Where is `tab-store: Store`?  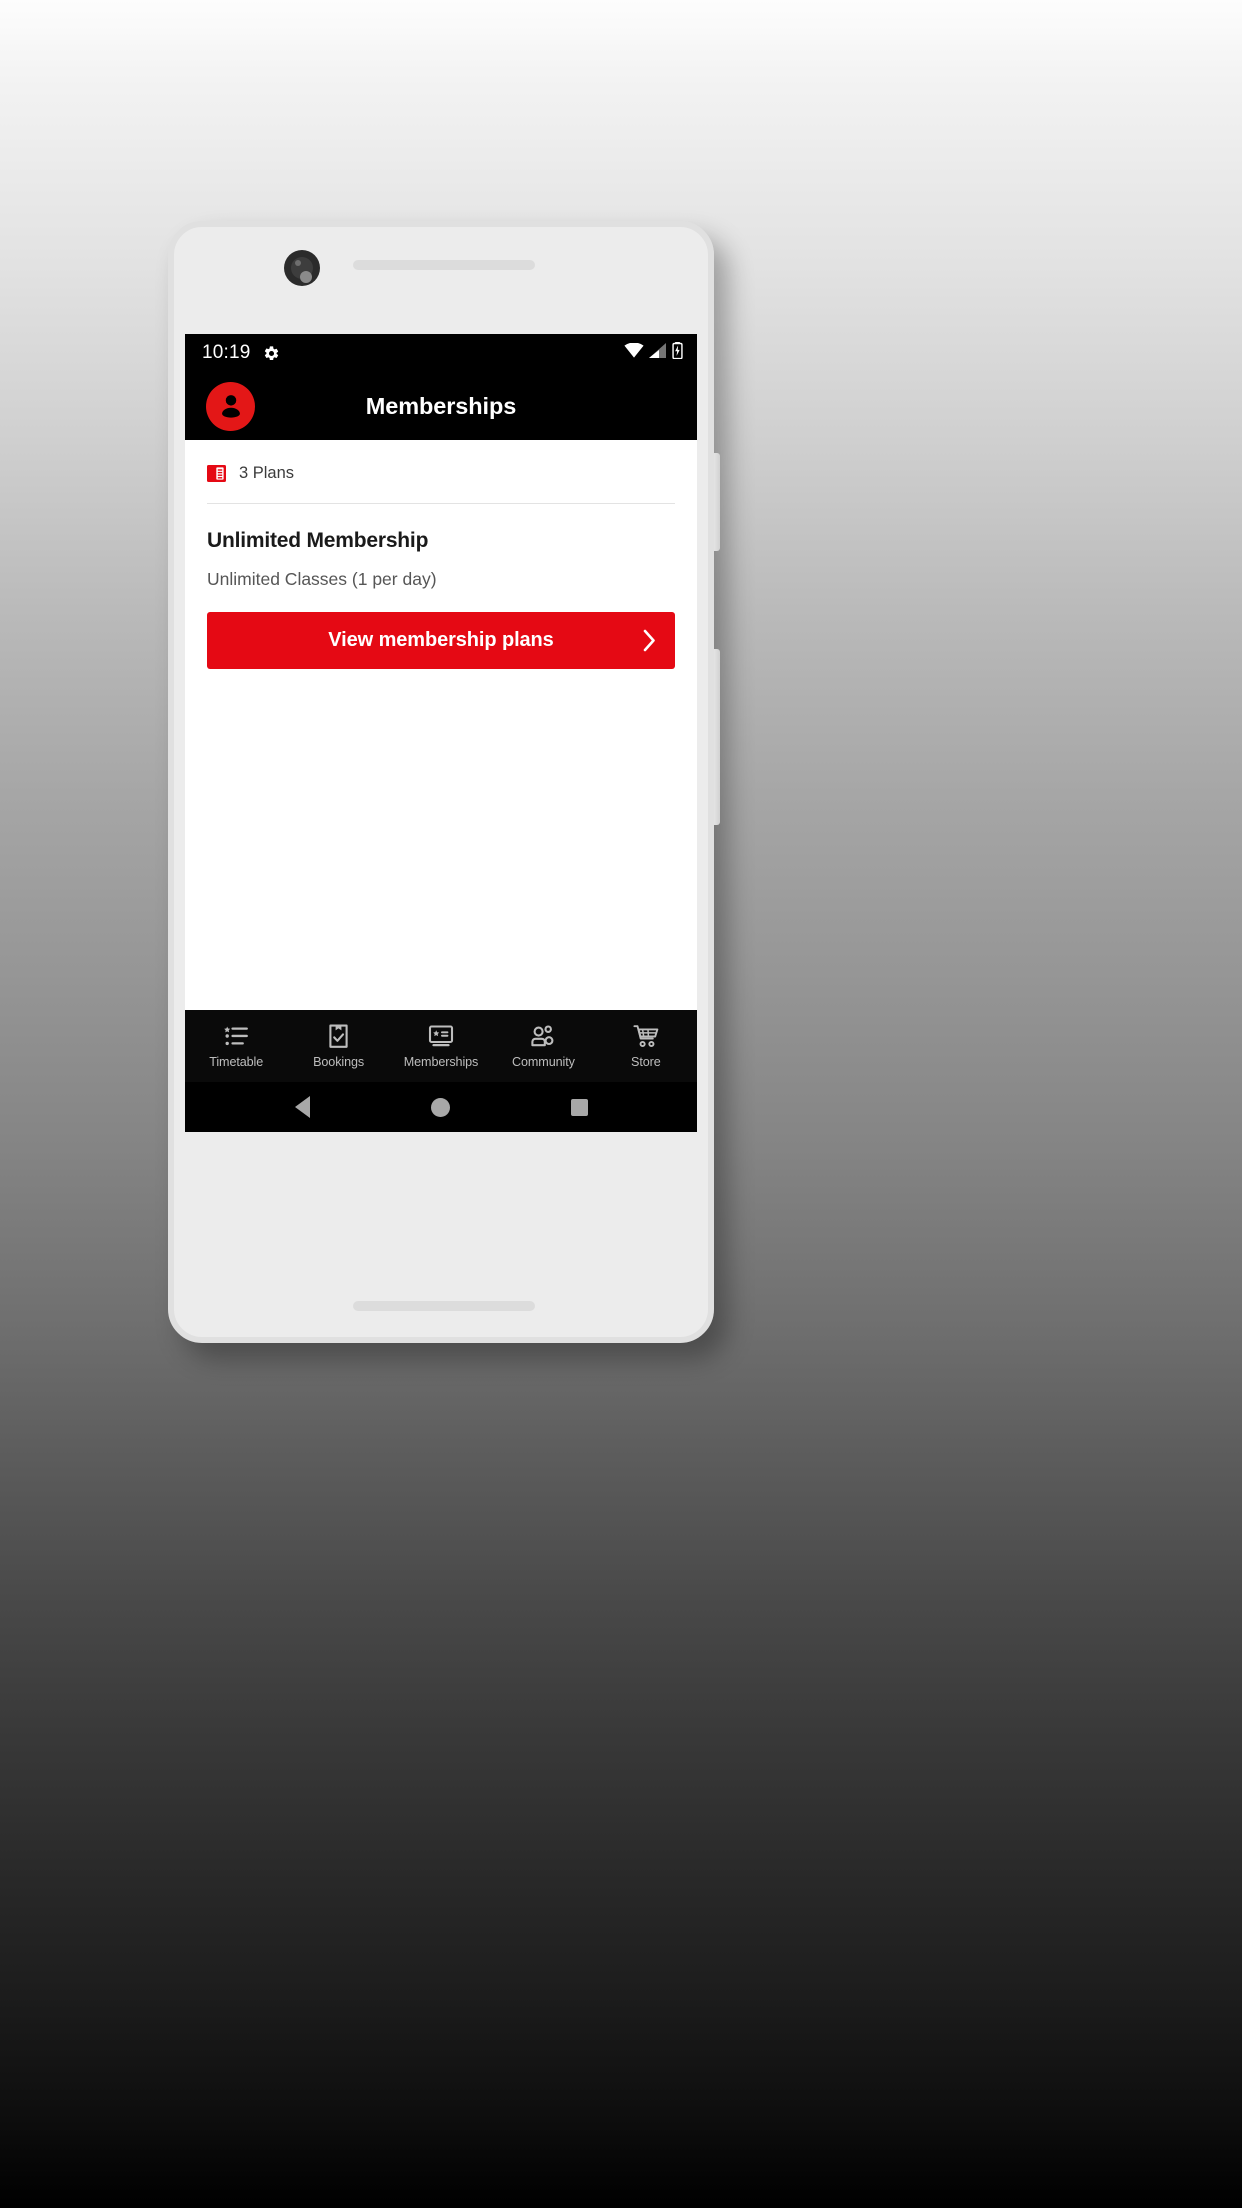
tab-store: Store is located at coordinates (646, 1046).